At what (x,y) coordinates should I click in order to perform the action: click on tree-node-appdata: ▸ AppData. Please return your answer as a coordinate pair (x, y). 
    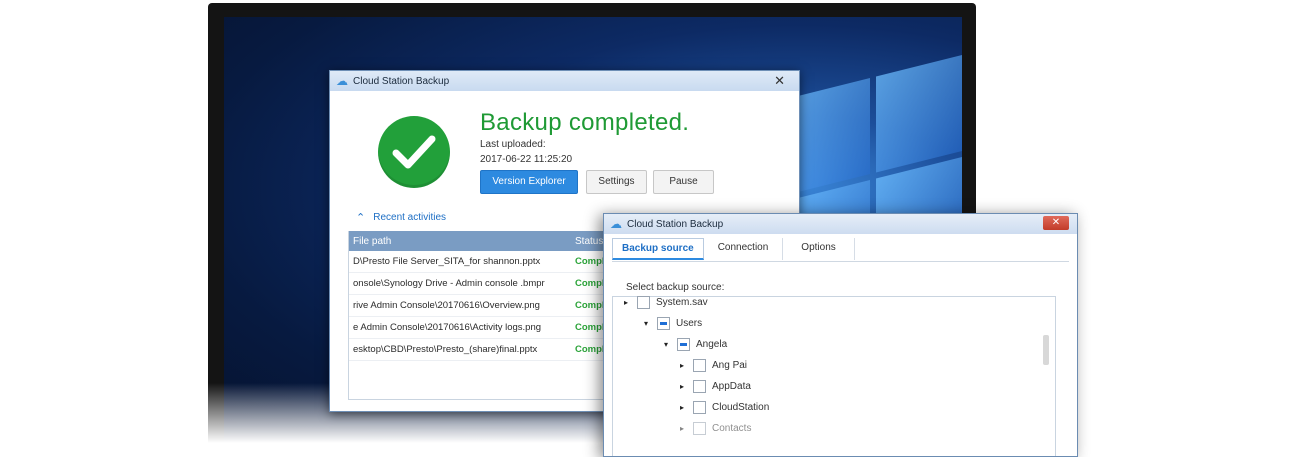
    Looking at the image, I should click on (714, 386).